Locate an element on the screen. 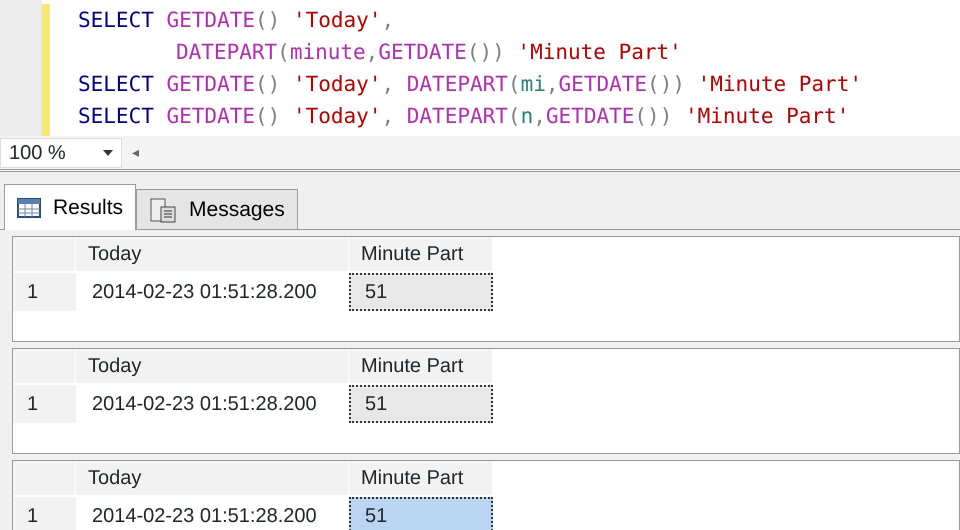 Image resolution: width=960 pixels, height=530 pixels. grid-icon is located at coordinates (29, 208).